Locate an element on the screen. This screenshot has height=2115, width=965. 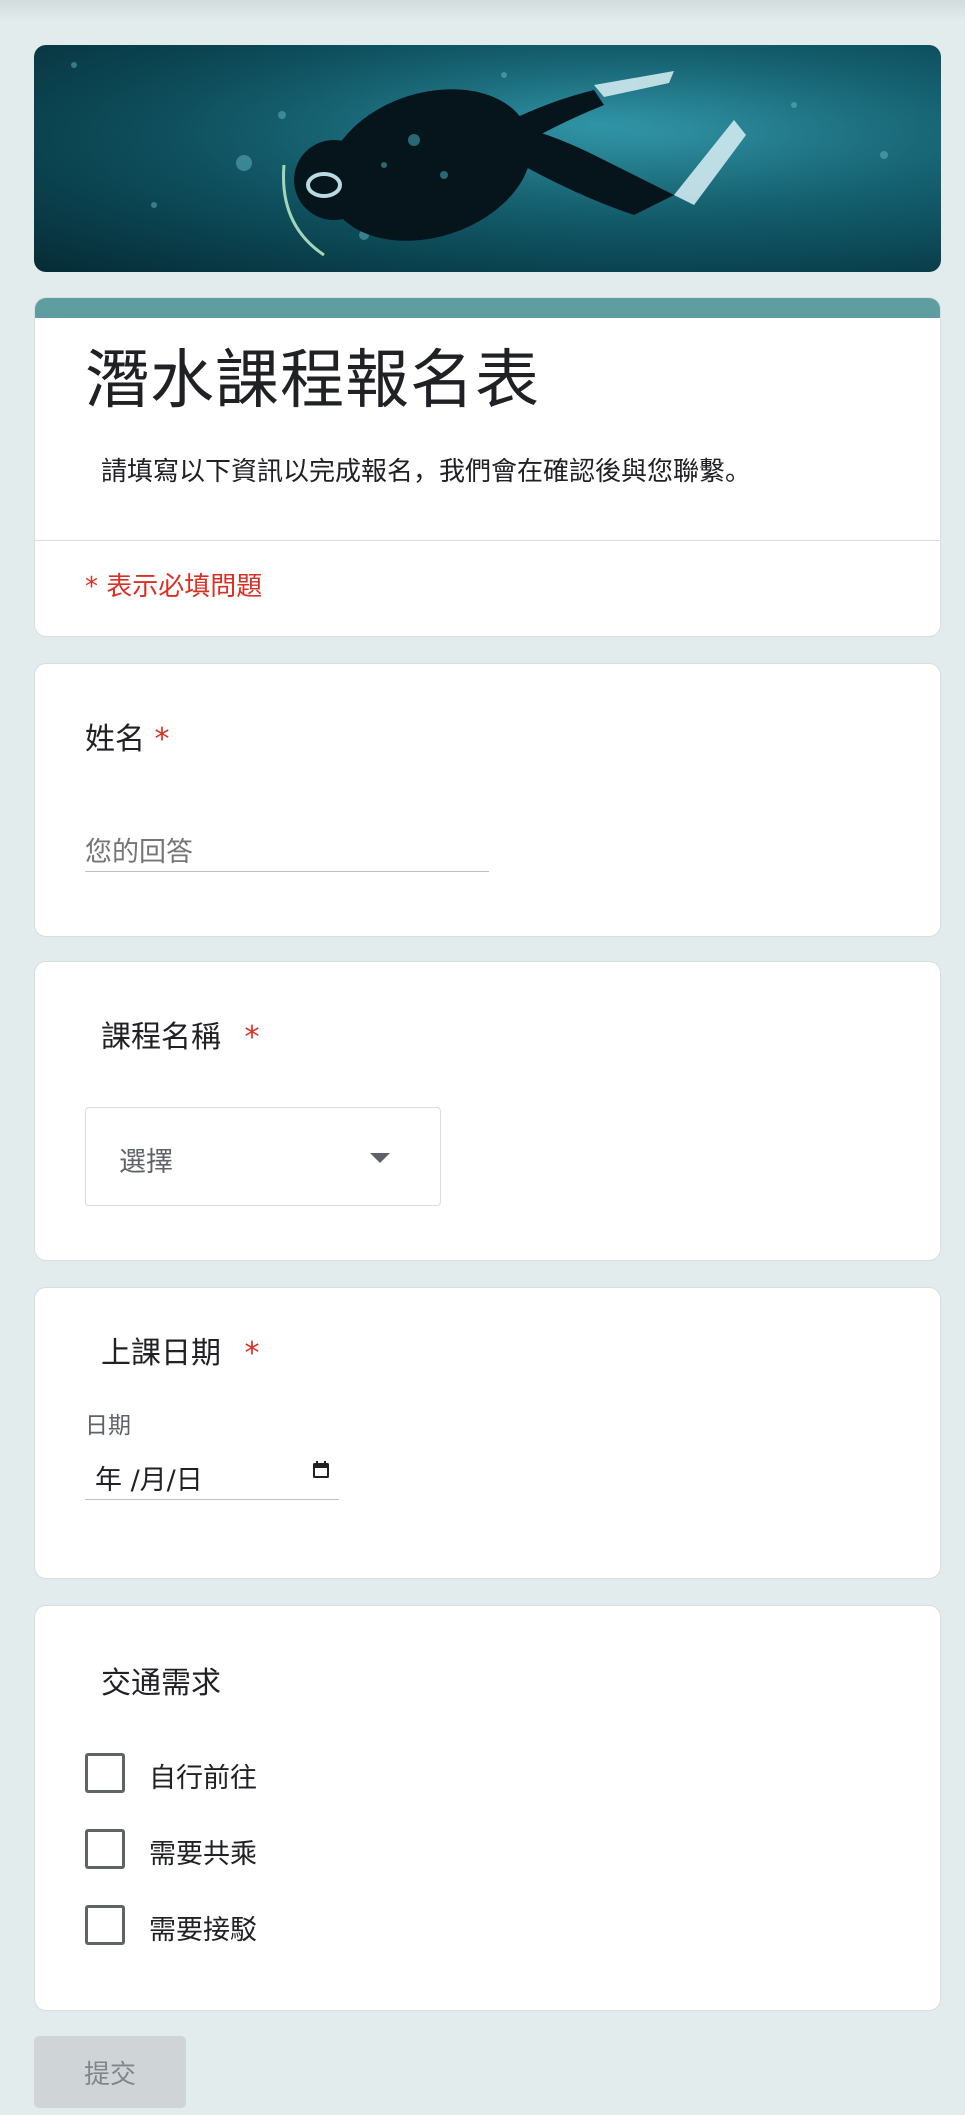
name-input is located at coordinates (287, 848).